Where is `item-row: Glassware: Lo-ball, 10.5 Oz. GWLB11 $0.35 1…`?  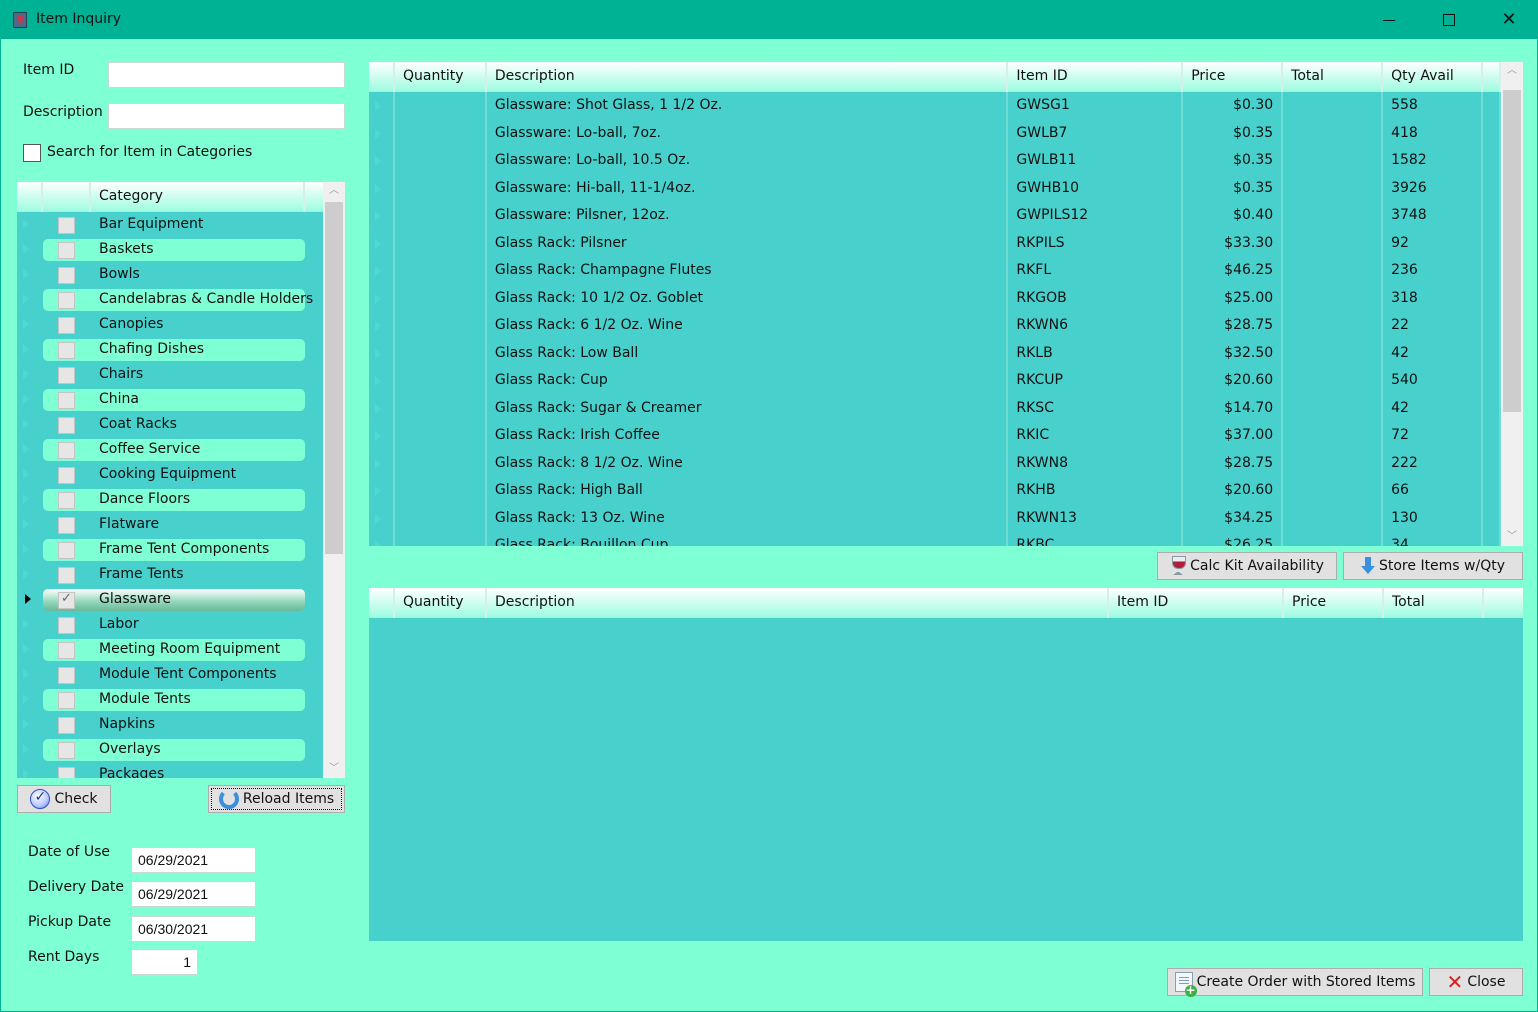 item-row: Glassware: Lo-ball, 10.5 Oz. GWLB11 $0.35 1… is located at coordinates (935, 161).